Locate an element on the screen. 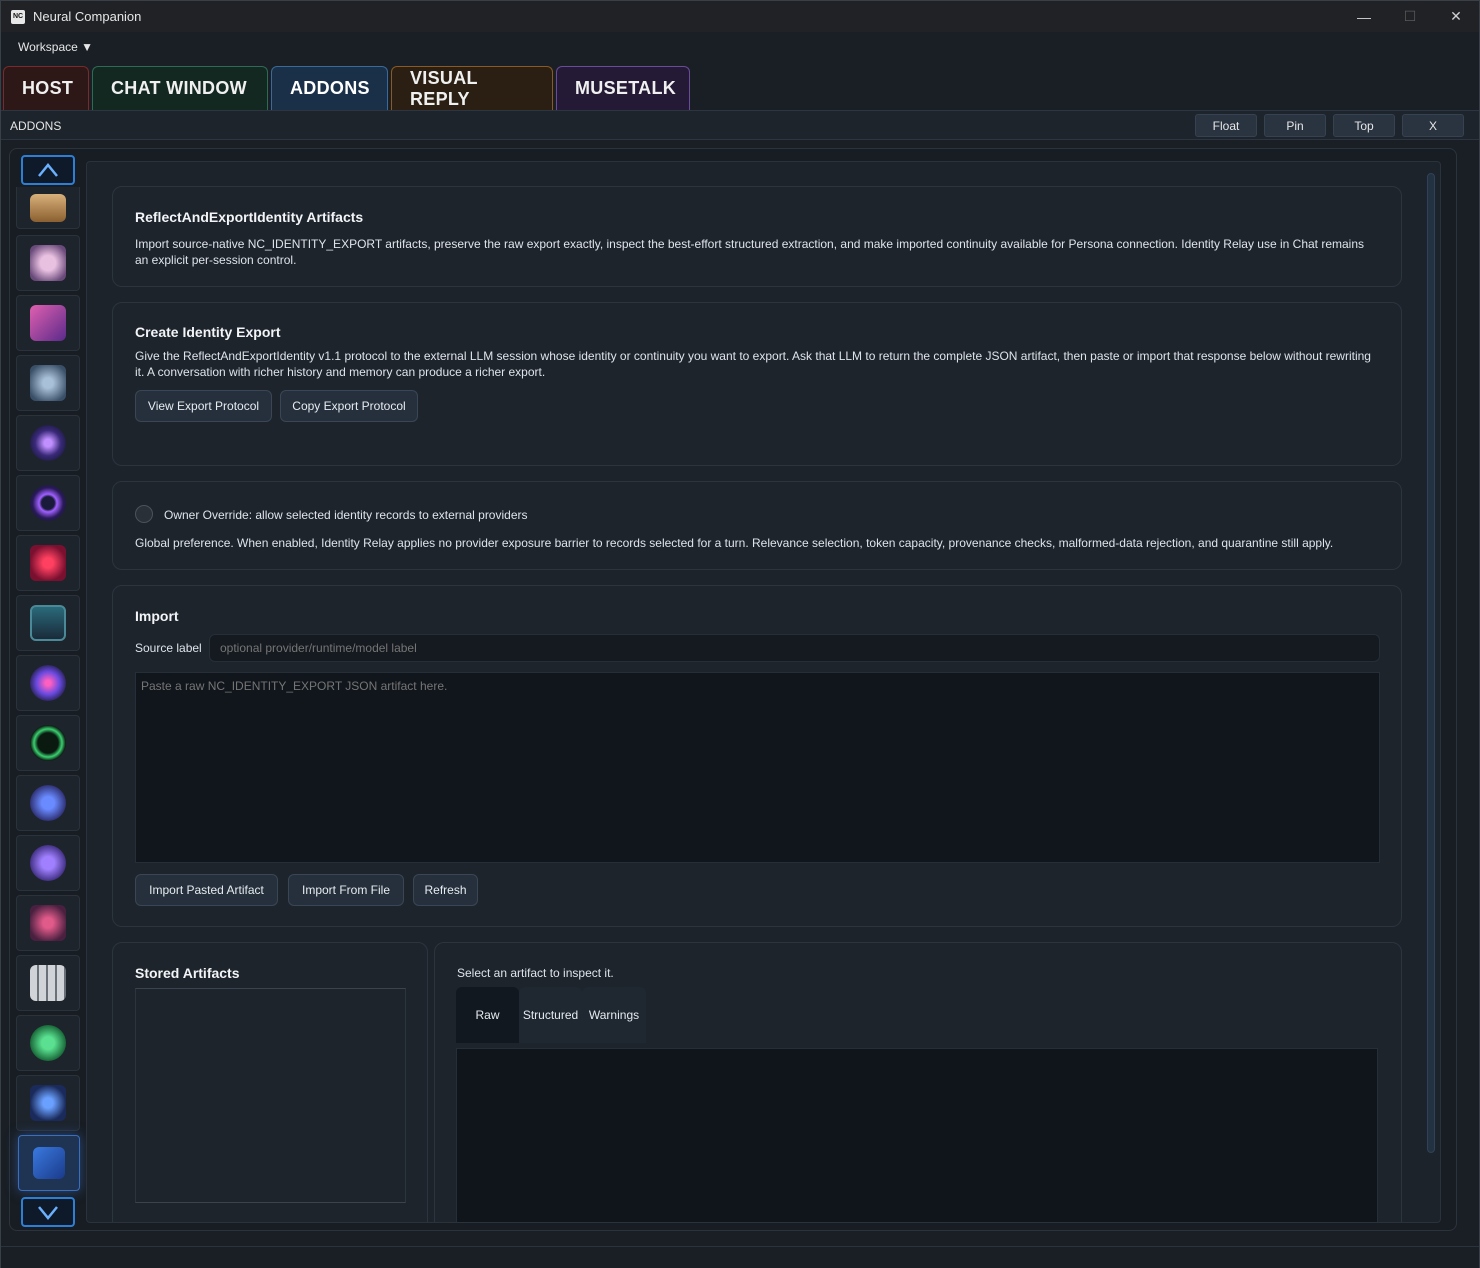 The image size is (1480, 1268). keyboard-icon is located at coordinates (48, 983).